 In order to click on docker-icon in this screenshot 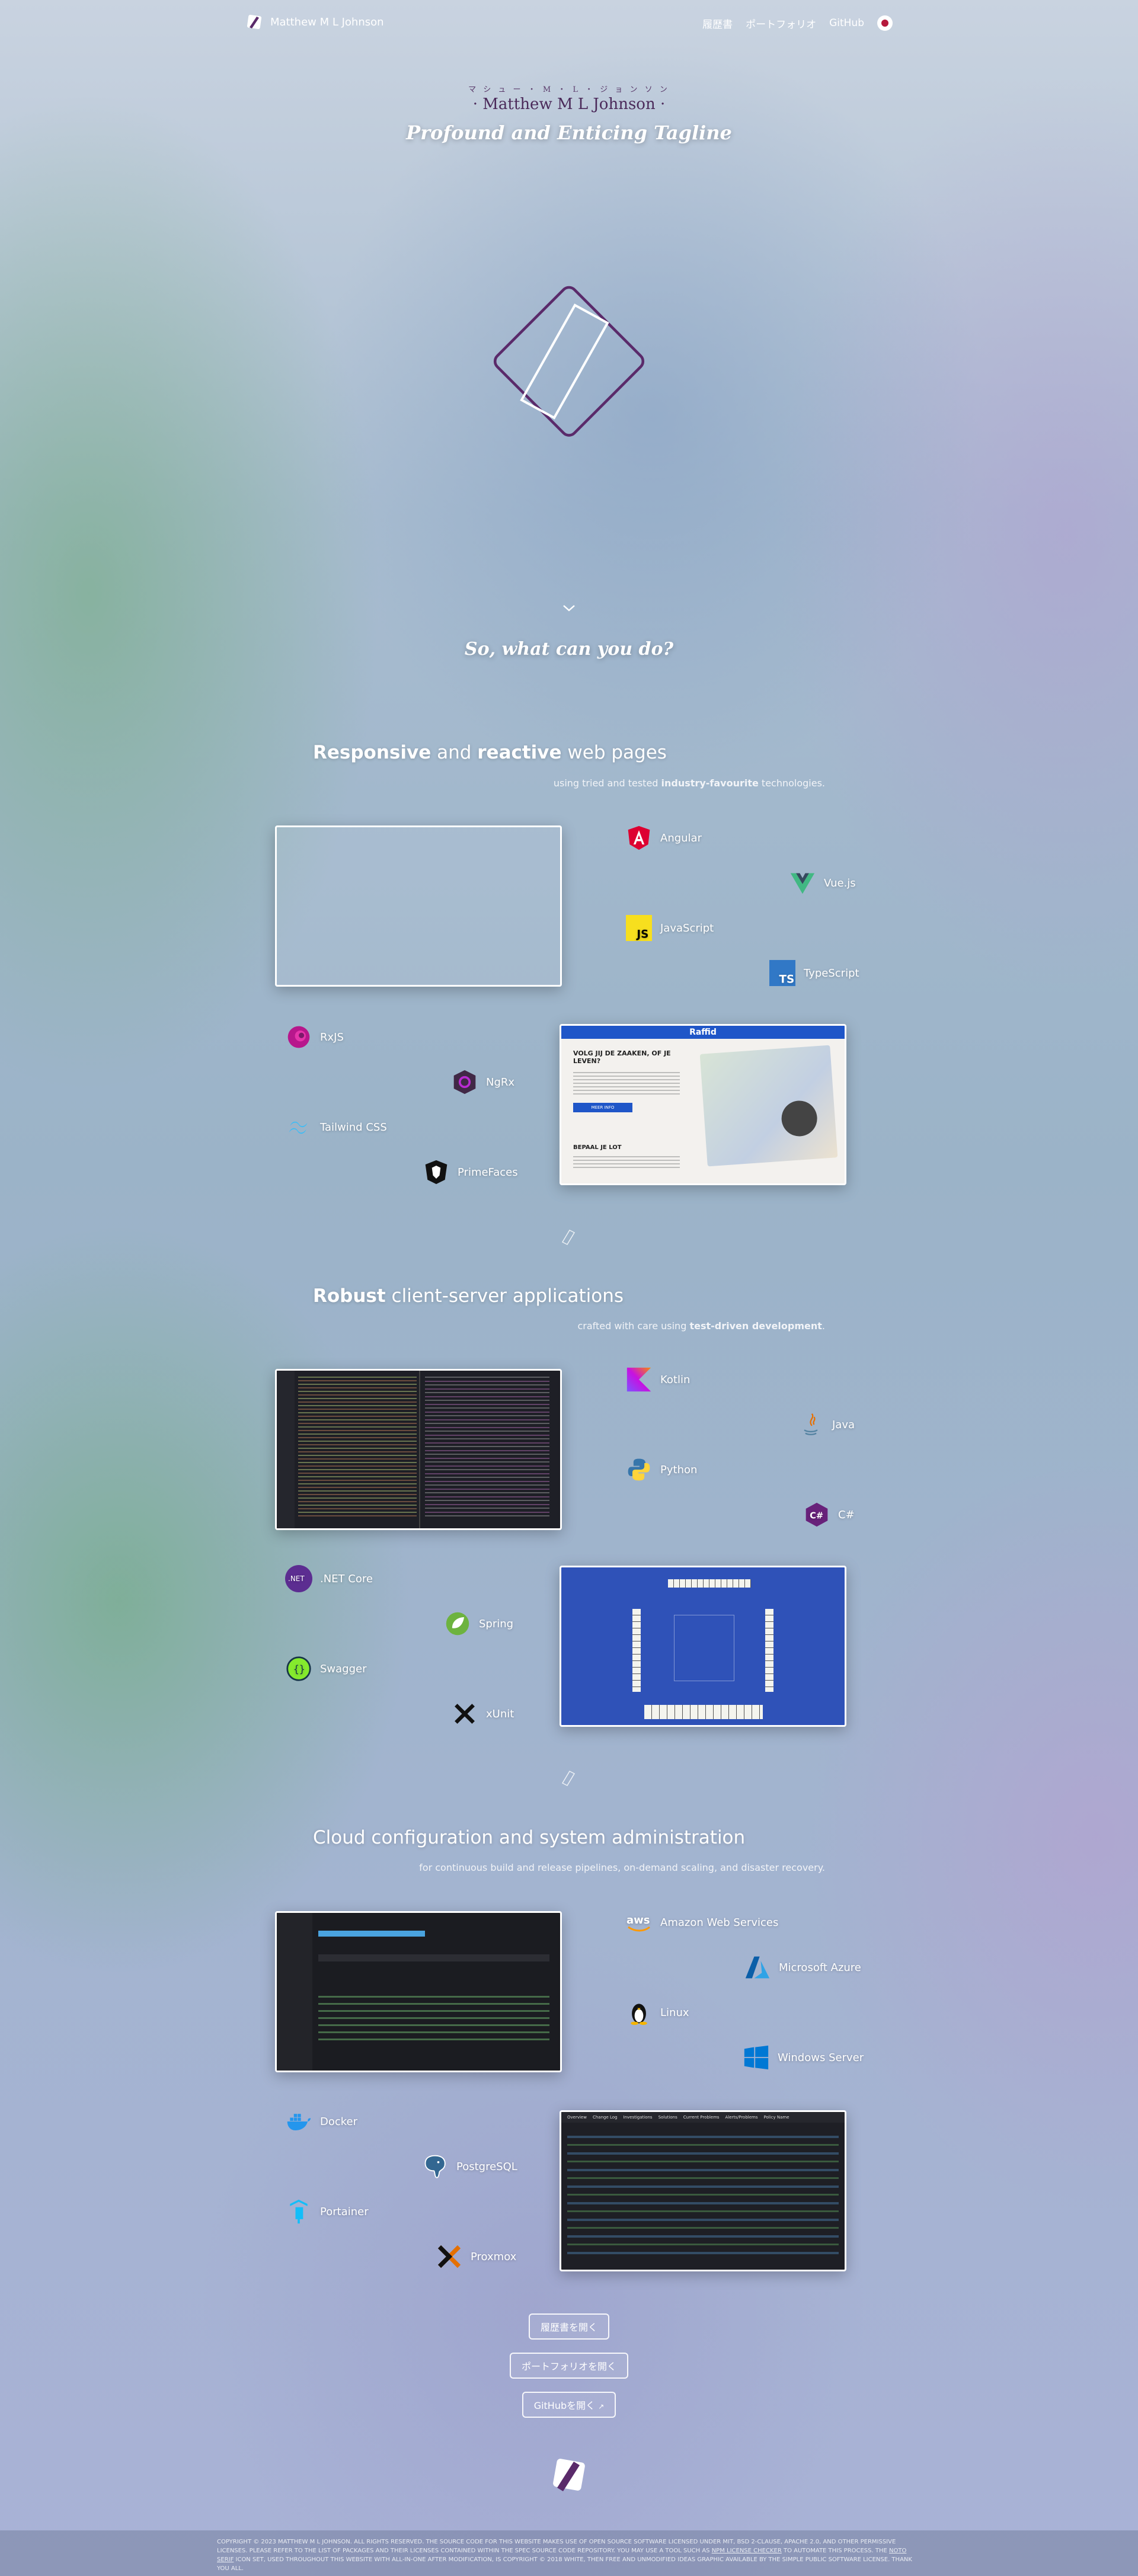, I will do `click(298, 2121)`.